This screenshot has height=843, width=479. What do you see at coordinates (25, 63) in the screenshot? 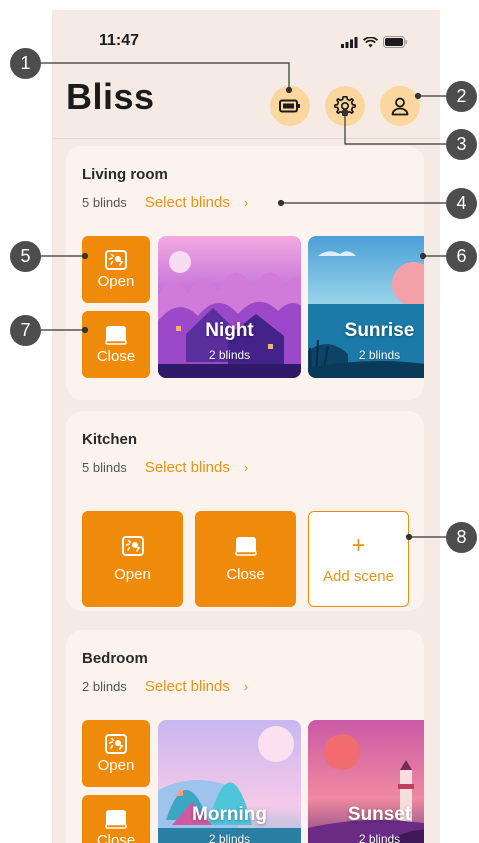
I see `callout-marker: 1` at bounding box center [25, 63].